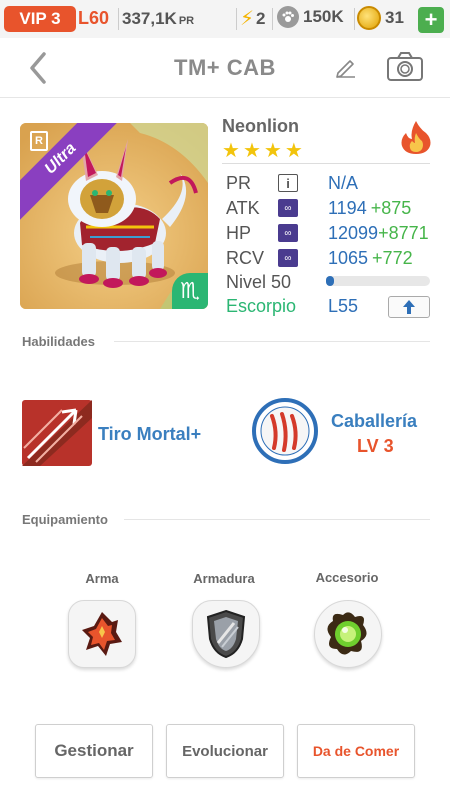  I want to click on hp-bonus: +8771, so click(403, 232).